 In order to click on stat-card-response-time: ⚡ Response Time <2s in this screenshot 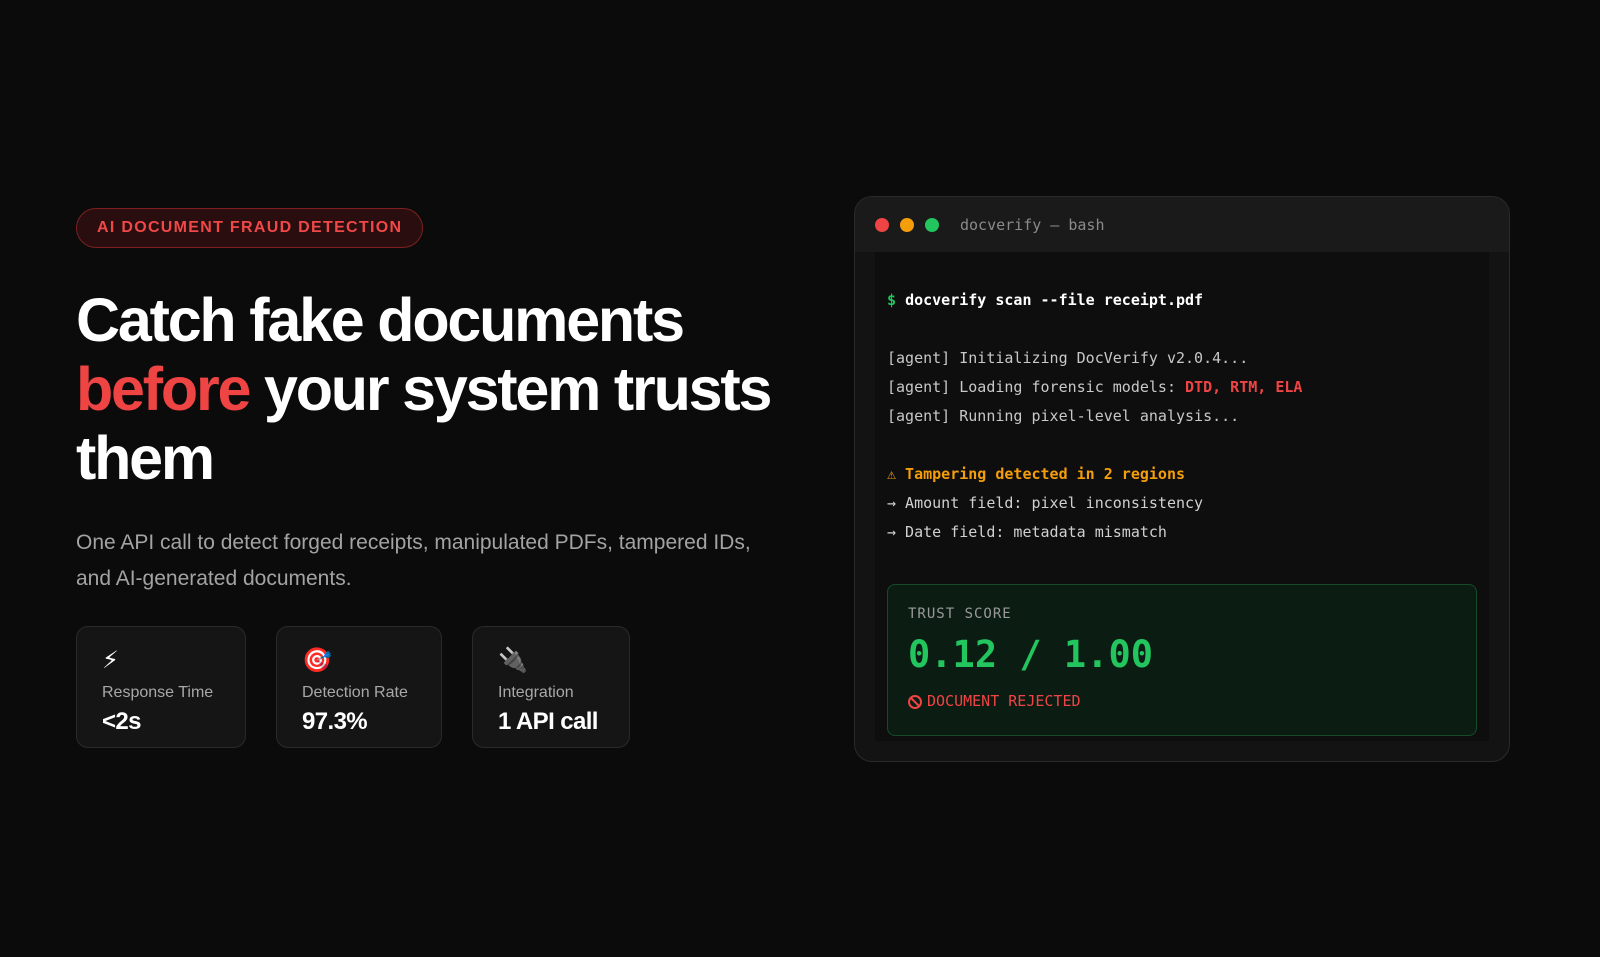, I will do `click(161, 687)`.